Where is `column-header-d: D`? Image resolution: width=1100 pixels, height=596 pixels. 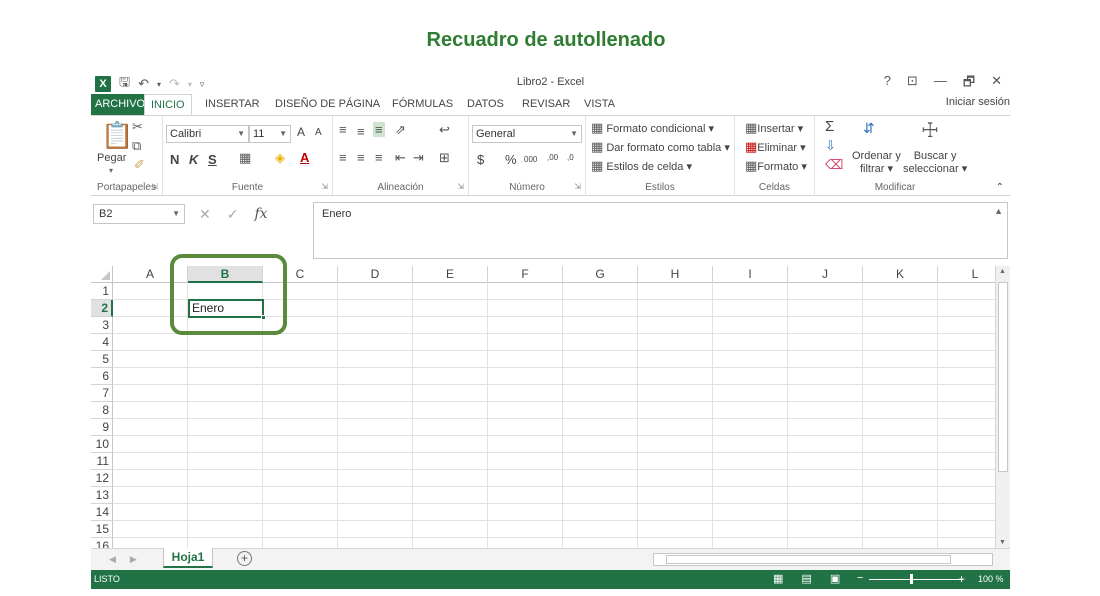 column-header-d: D is located at coordinates (375, 274).